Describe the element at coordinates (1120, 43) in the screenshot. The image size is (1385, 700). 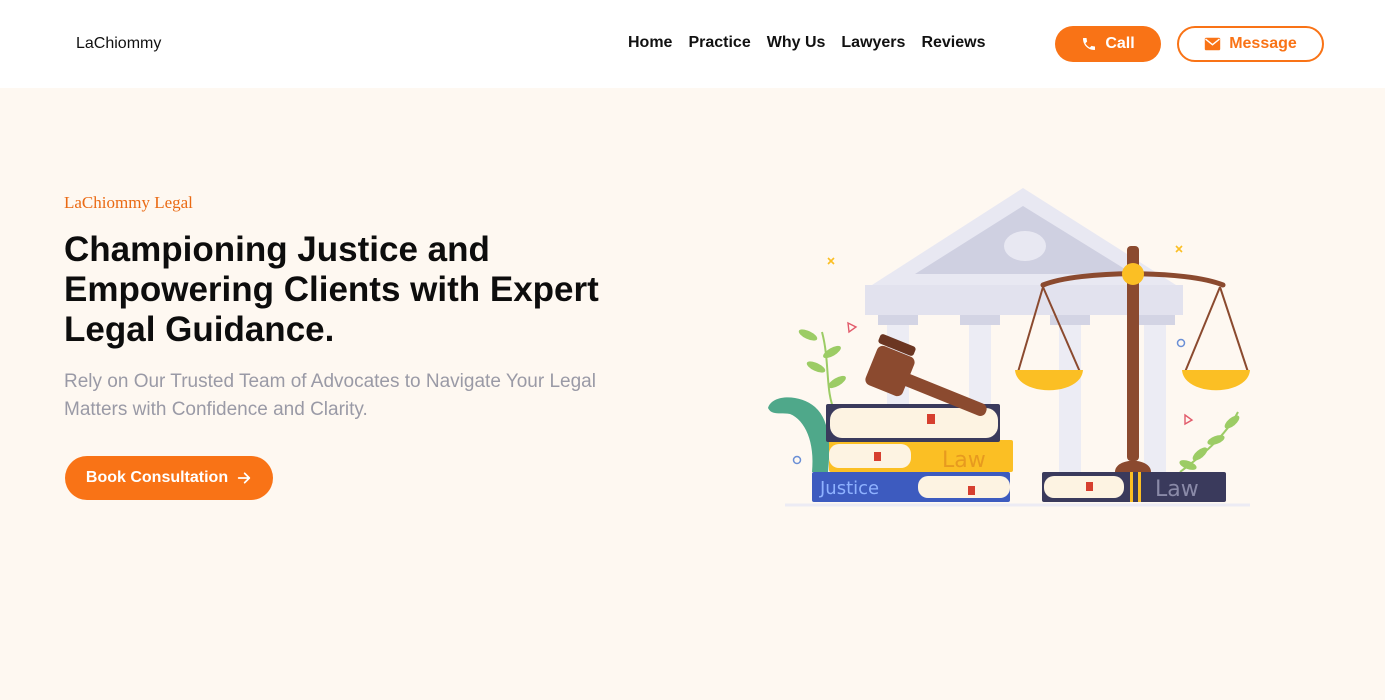
I see `call-button-label: Call` at that location.